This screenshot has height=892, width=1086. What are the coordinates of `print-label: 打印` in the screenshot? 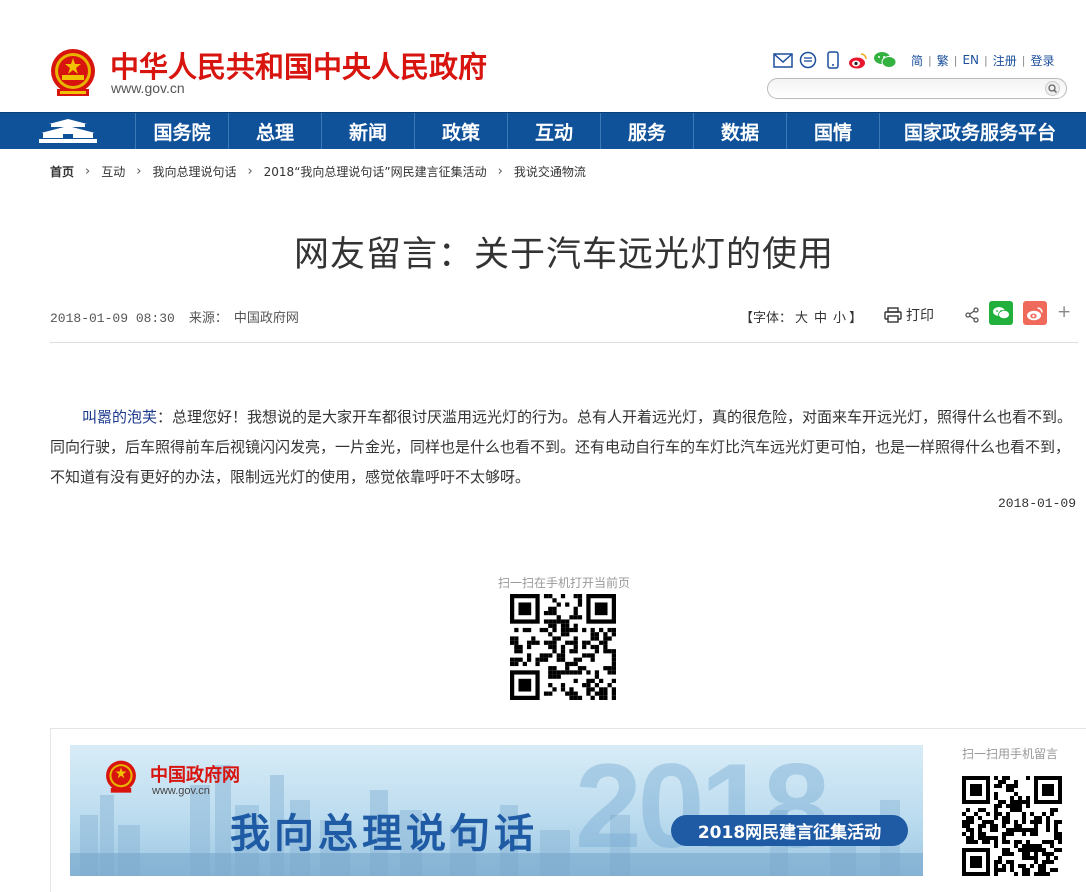 It's located at (920, 316).